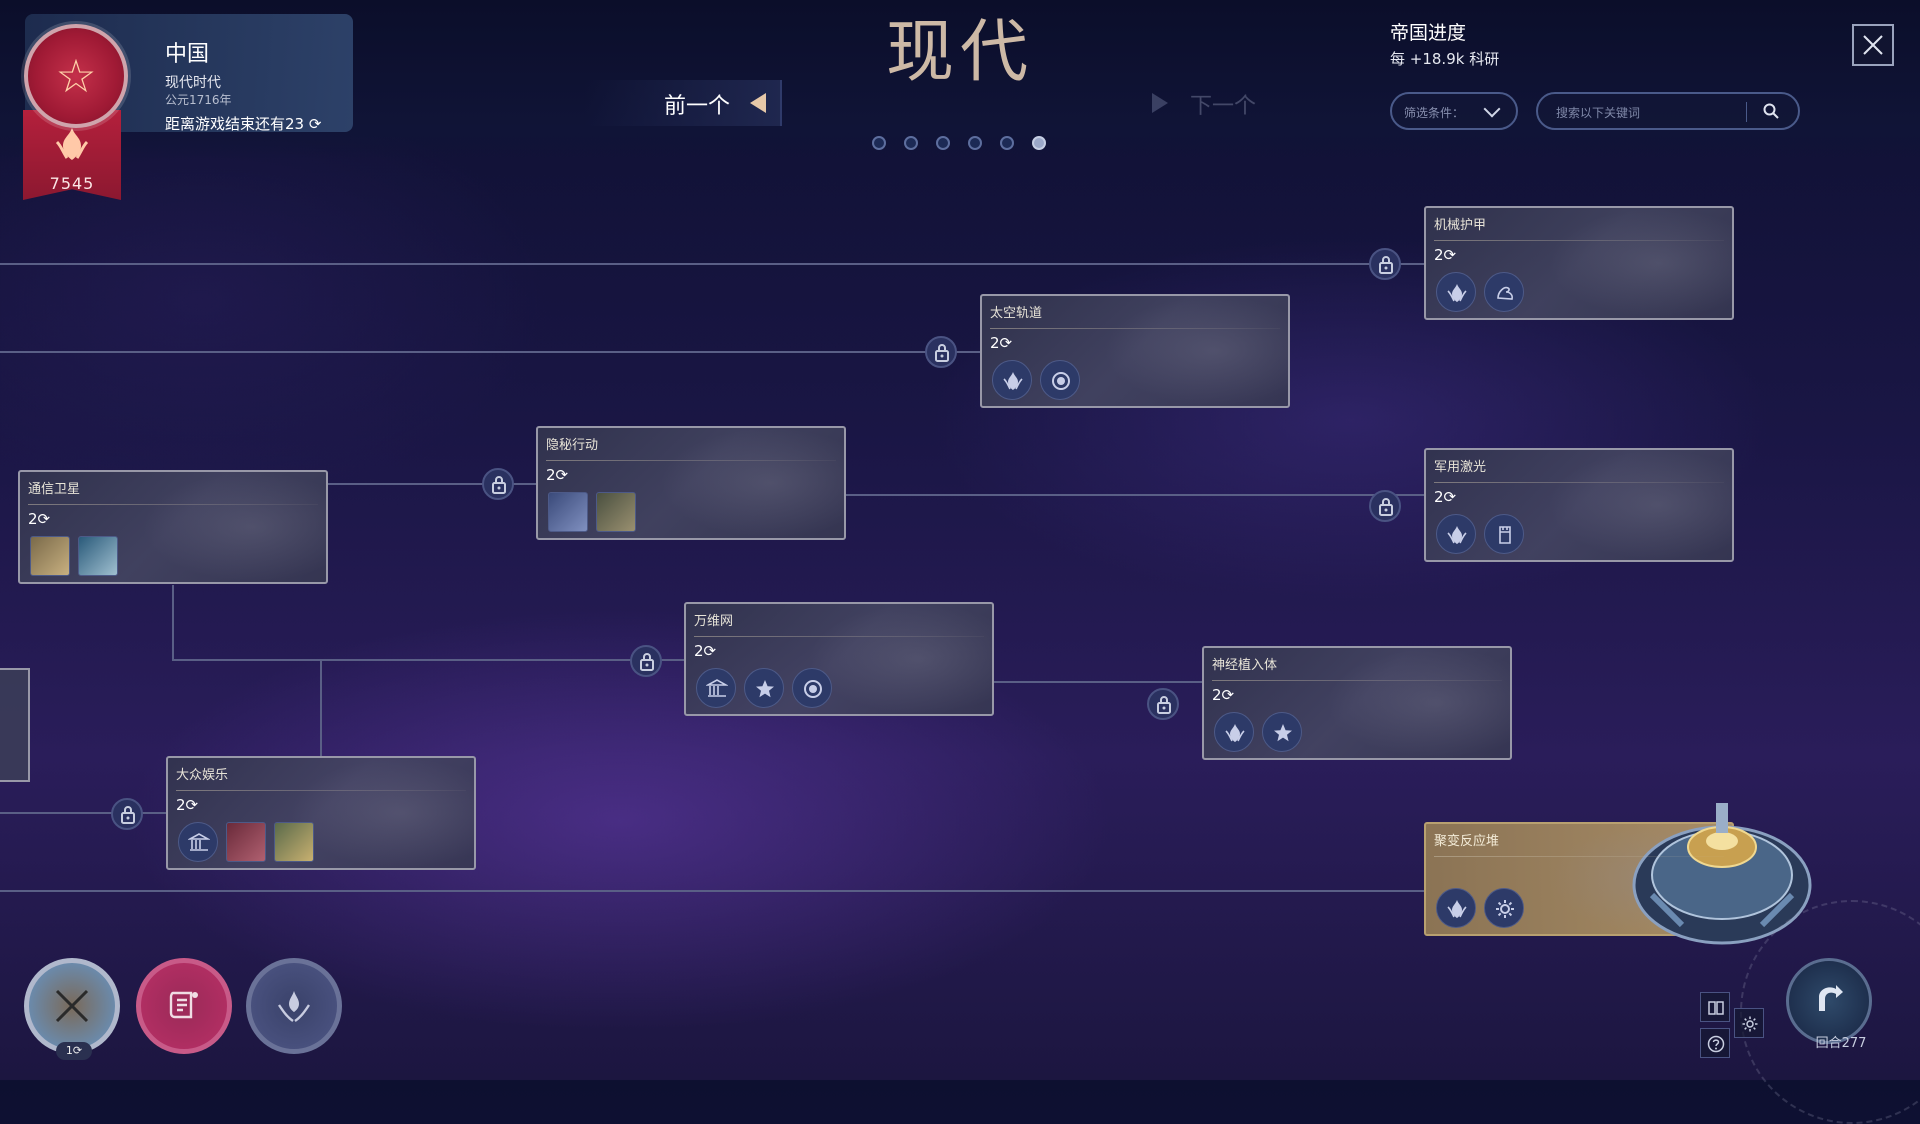  What do you see at coordinates (69, 1050) in the screenshot?
I see `action-count: 1` at bounding box center [69, 1050].